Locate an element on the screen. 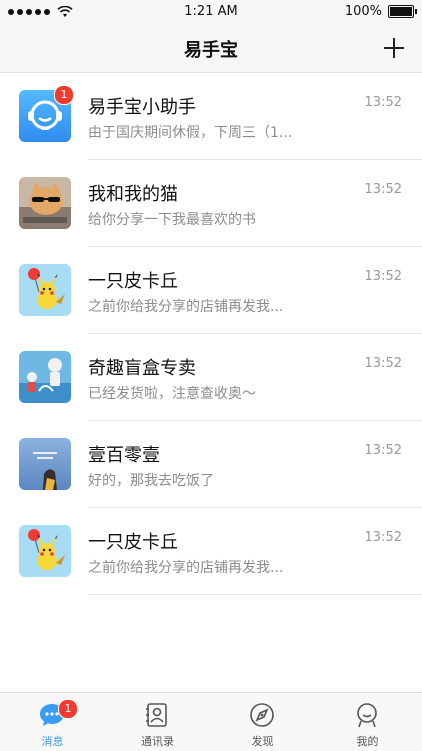  conversation-preview: 好的，那我去吃饭了 is located at coordinates (151, 481).